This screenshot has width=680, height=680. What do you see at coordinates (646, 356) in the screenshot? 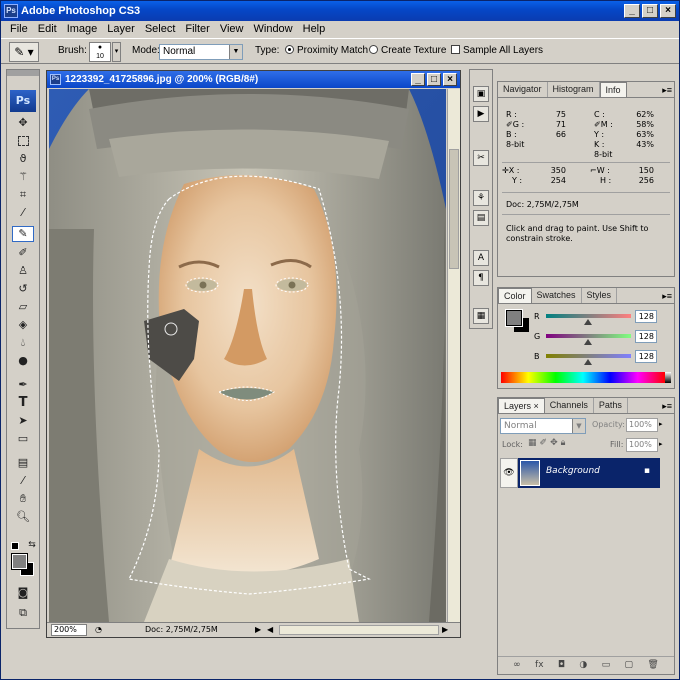
I see `b-value-field: 128` at bounding box center [646, 356].